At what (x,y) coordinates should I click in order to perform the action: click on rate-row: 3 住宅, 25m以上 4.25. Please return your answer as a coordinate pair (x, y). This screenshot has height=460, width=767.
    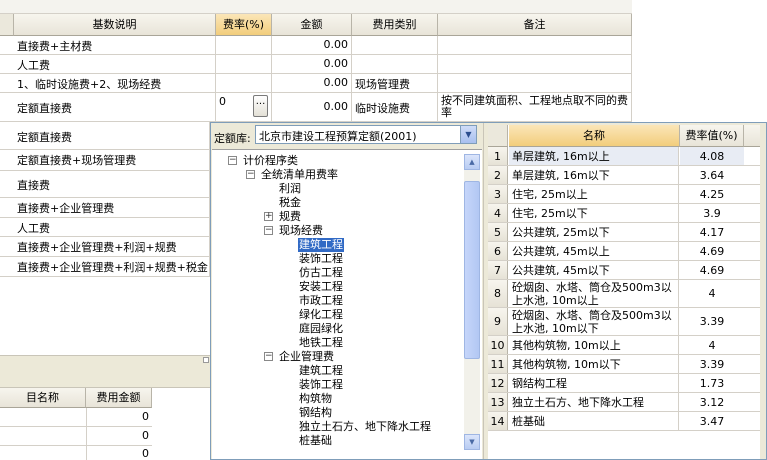
    Looking at the image, I should click on (624, 194).